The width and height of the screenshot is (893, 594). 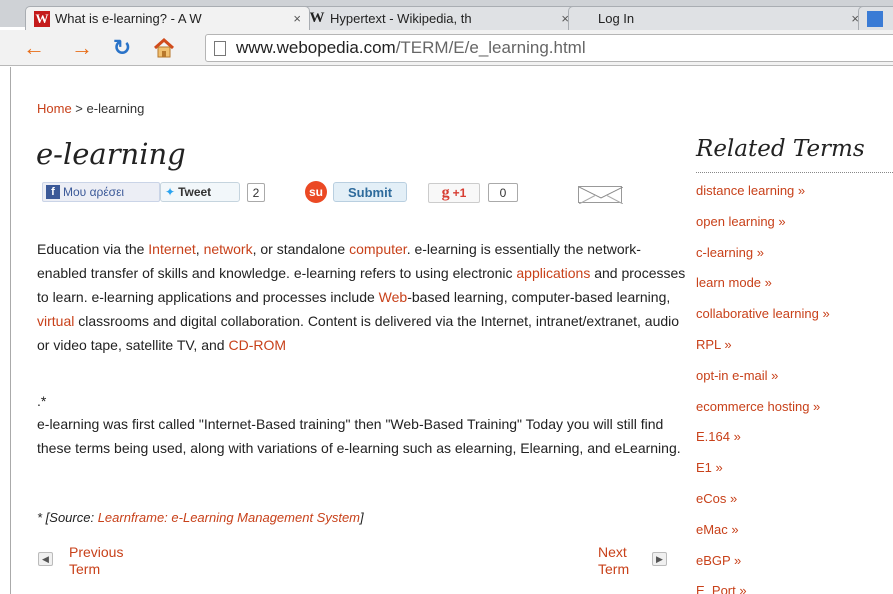 I want to click on back-arrow-icon: ←, so click(x=34, y=47).